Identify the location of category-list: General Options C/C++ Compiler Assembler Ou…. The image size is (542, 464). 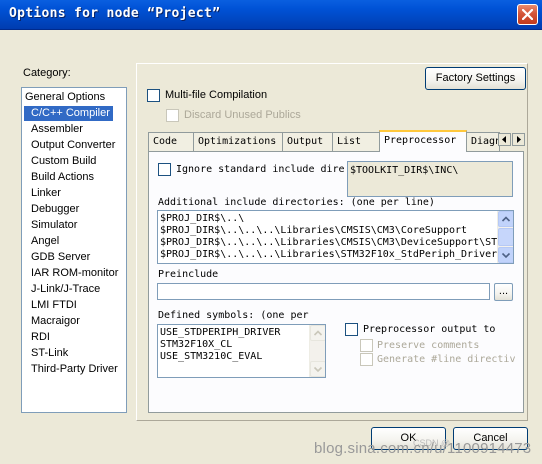
(74, 250).